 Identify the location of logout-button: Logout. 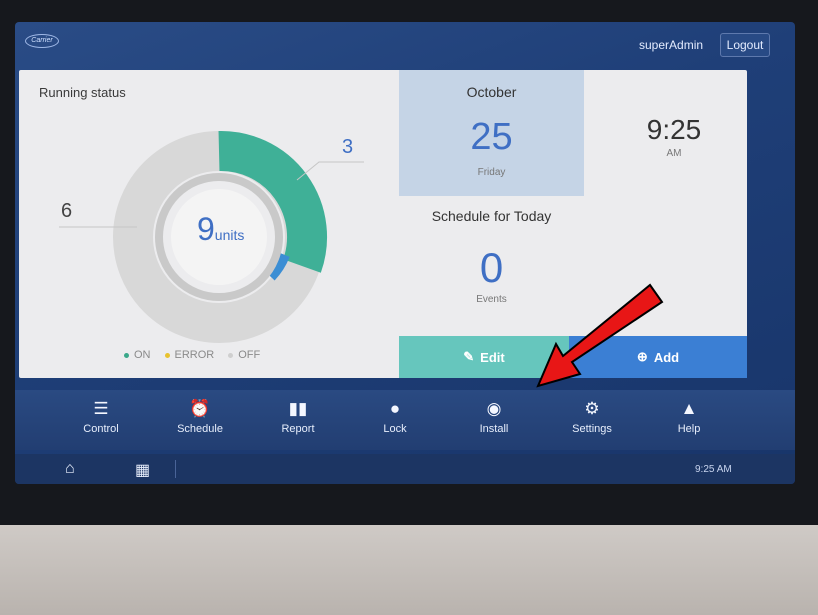
(745, 45).